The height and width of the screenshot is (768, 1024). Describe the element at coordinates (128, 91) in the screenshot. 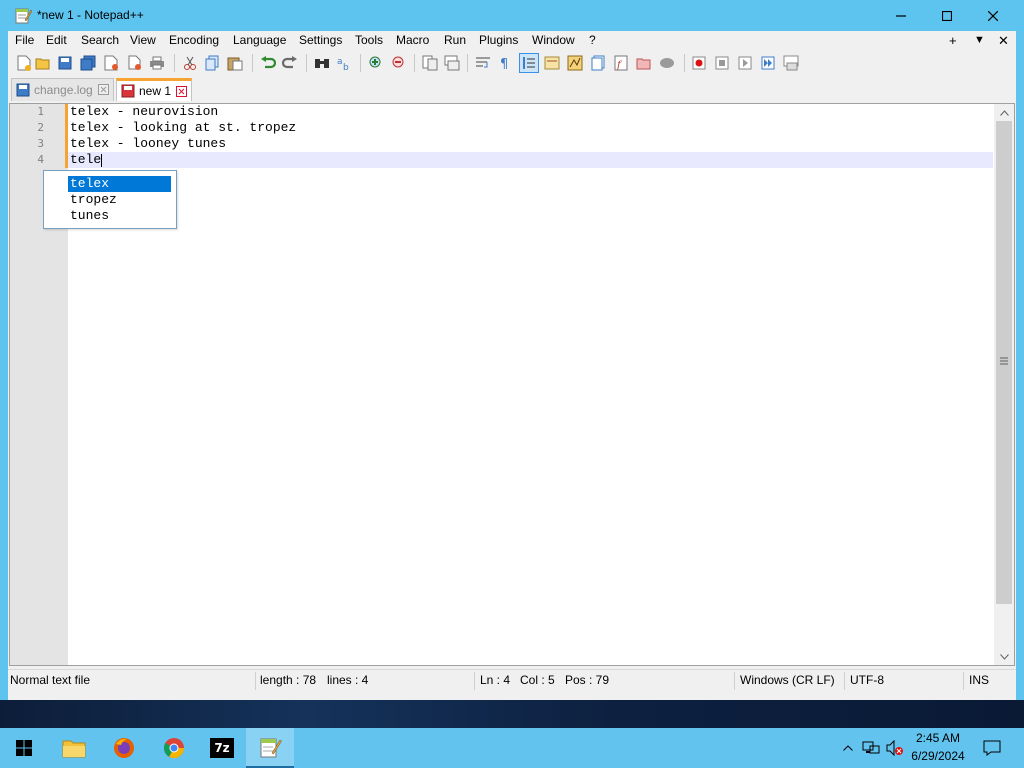

I see `unsaved-file-icon` at that location.